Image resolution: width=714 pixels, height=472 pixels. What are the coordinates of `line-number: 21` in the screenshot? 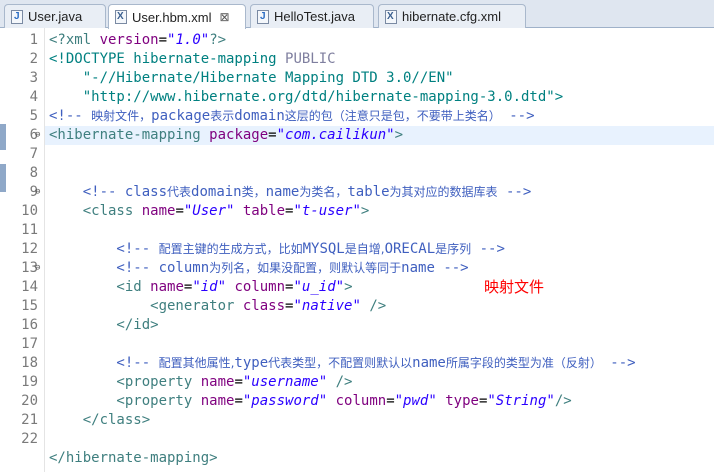 It's located at (29, 420).